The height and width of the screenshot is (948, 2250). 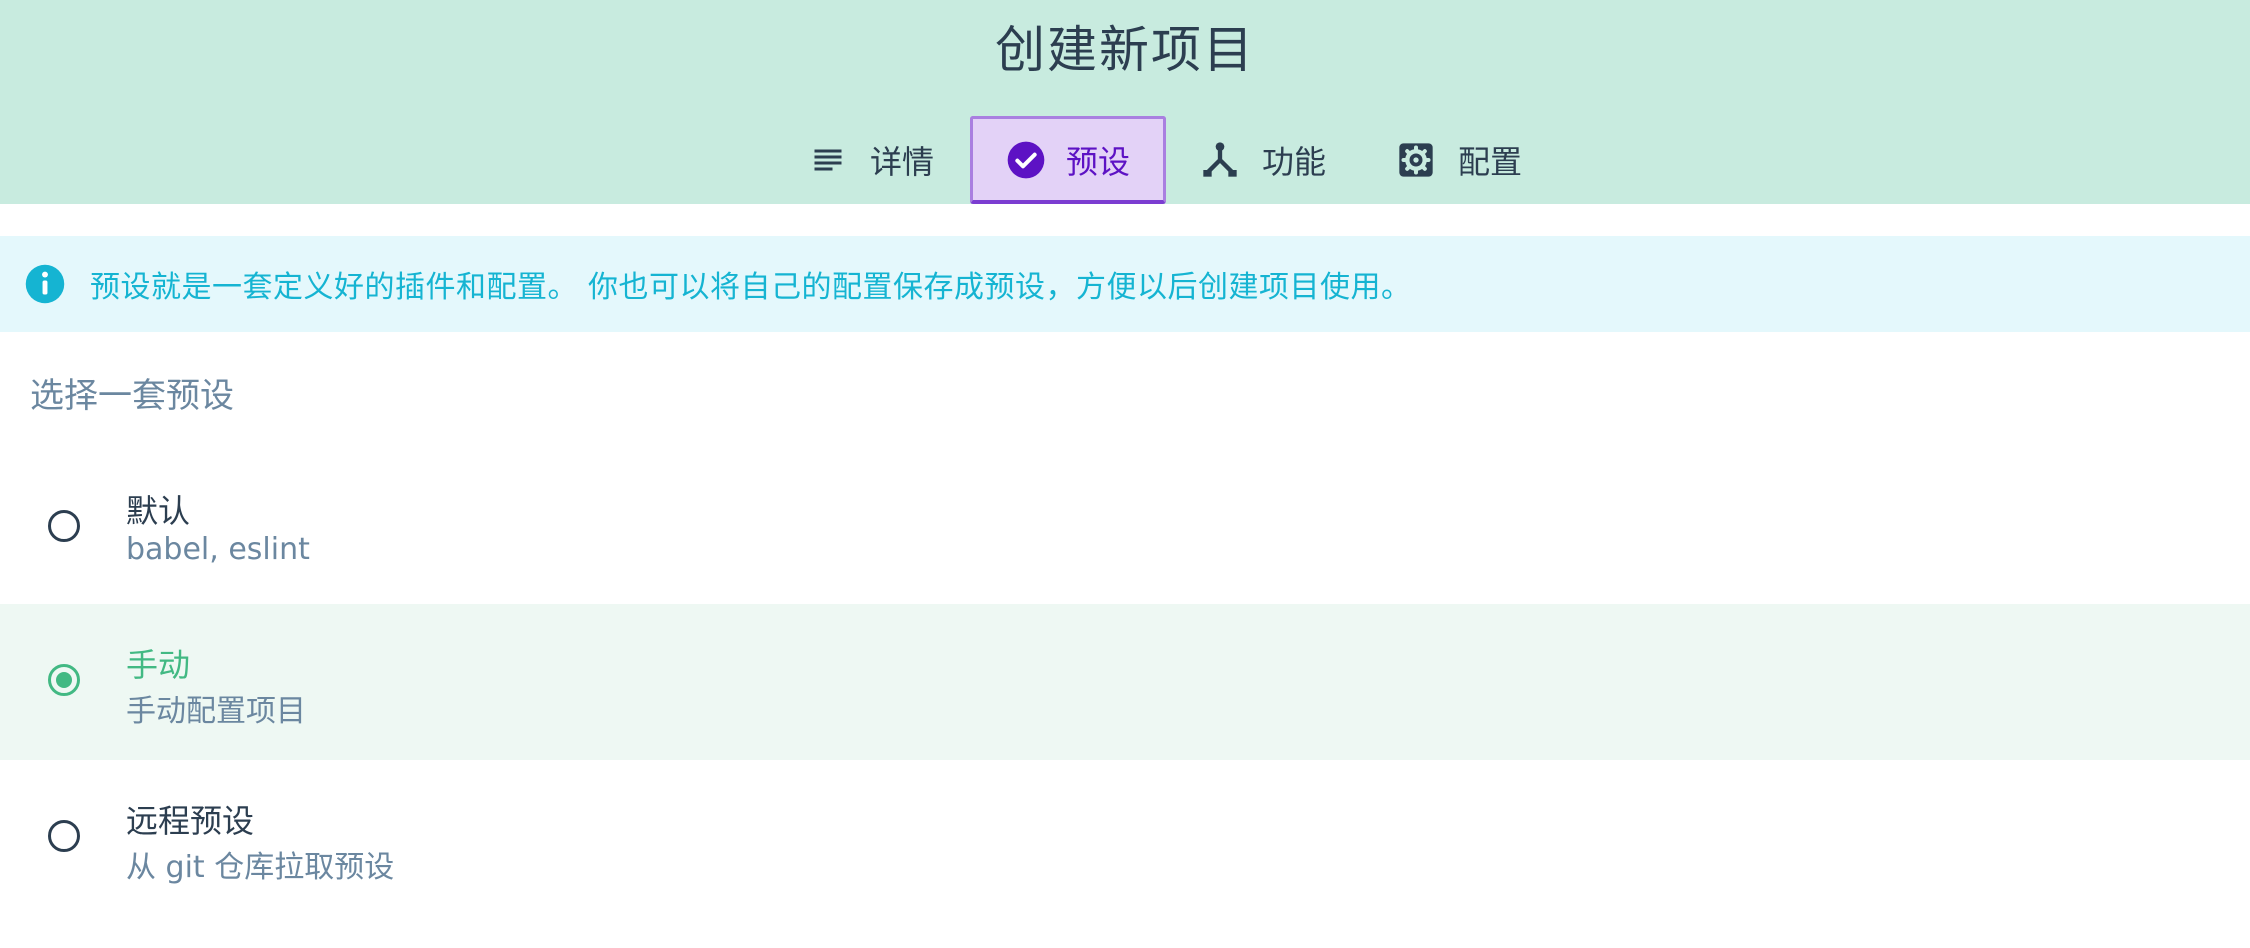 I want to click on page-title: 创建新项目, so click(x=1125, y=50).